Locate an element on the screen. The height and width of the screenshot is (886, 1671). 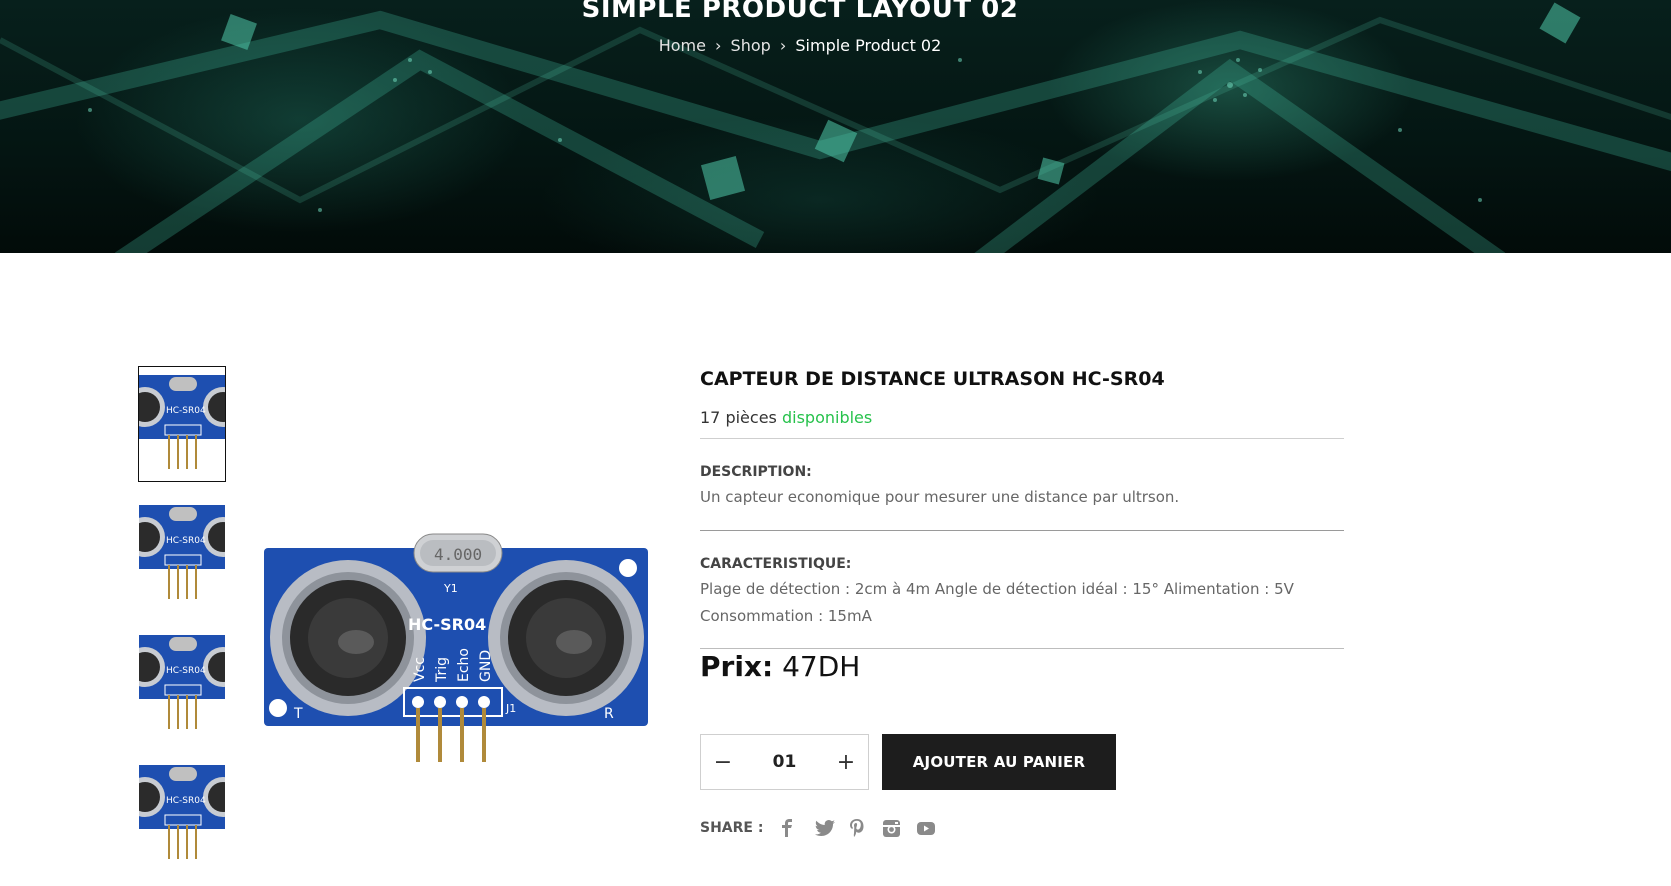
description-label: DESCRIPTION: is located at coordinates (756, 472).